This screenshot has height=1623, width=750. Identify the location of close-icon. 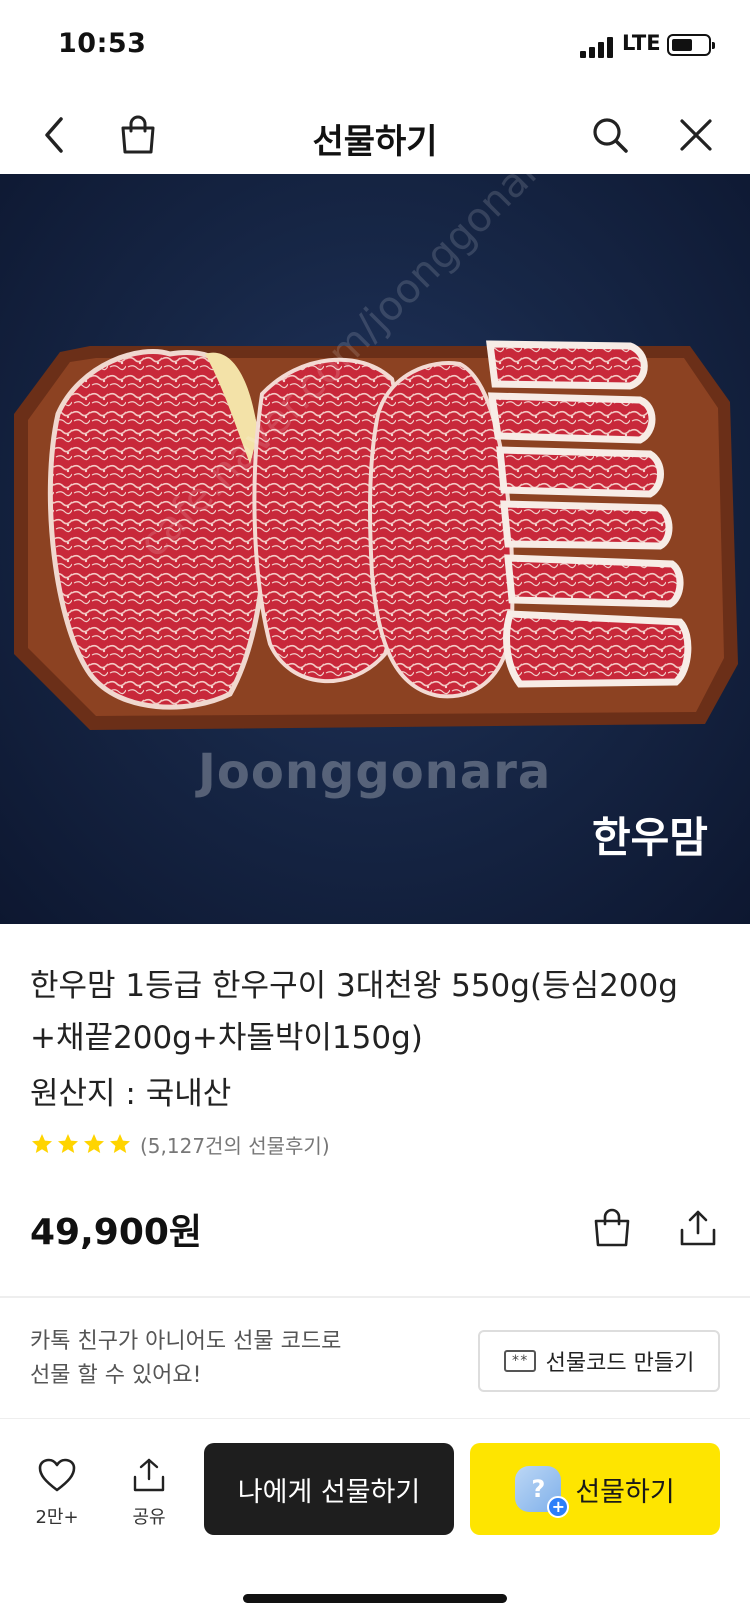
(696, 135).